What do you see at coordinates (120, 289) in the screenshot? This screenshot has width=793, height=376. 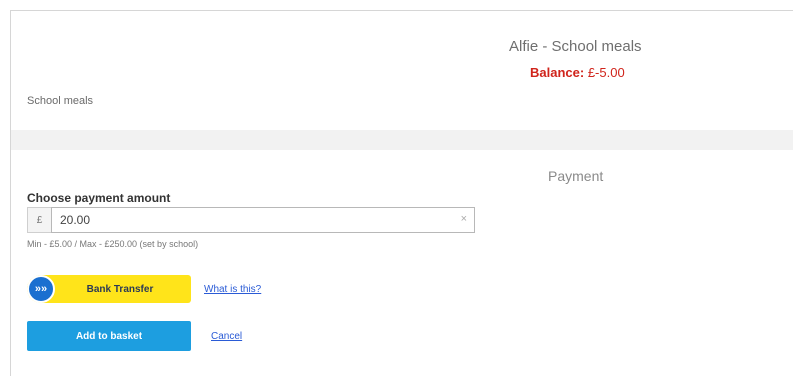 I see `bank-transfer-label: Bank Transfer` at bounding box center [120, 289].